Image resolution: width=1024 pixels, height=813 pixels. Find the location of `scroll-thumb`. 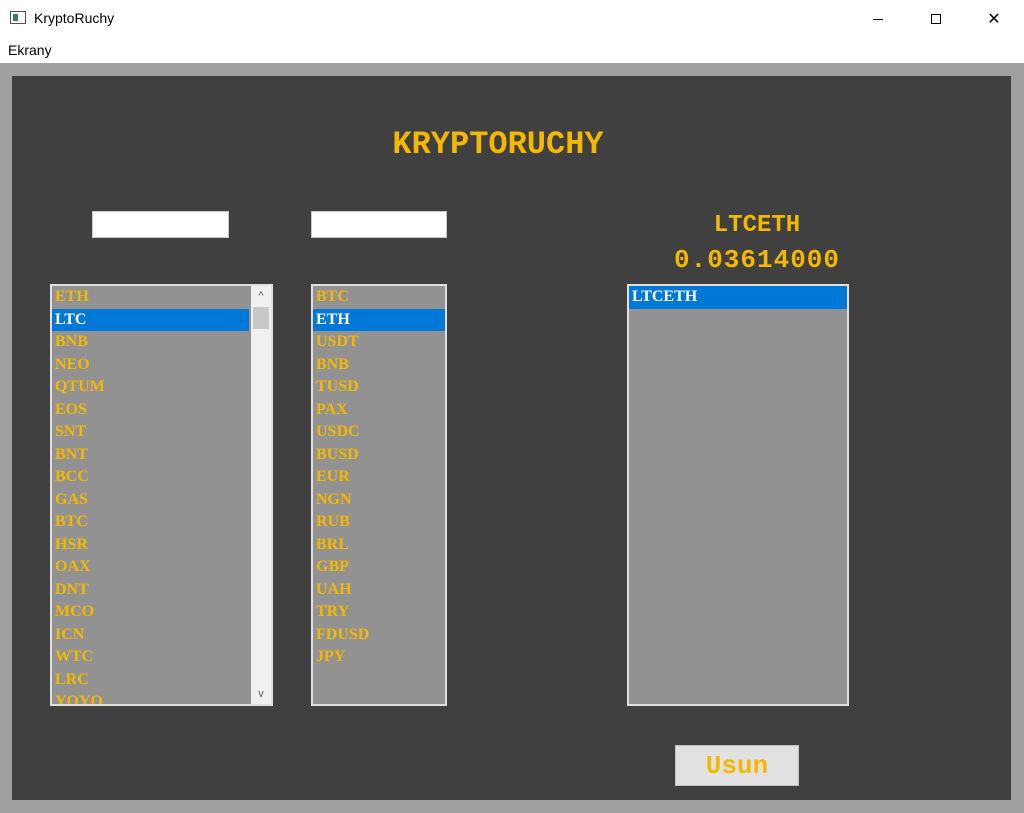

scroll-thumb is located at coordinates (261, 318).